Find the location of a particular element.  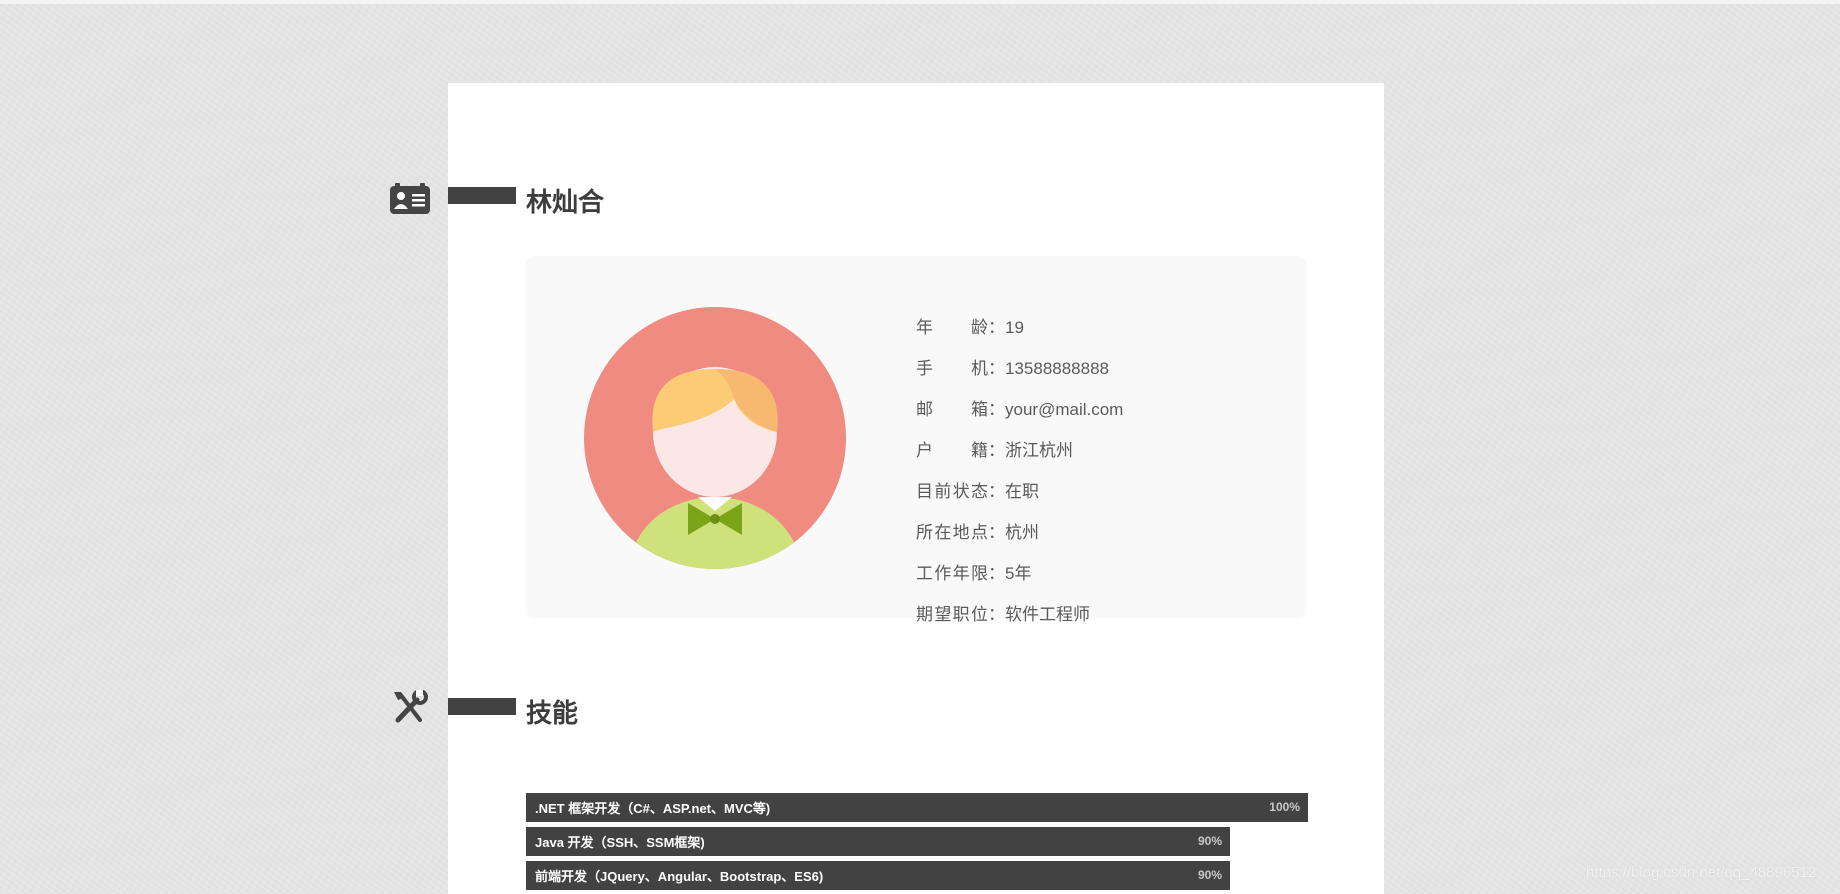

info-label: 邮箱 is located at coordinates (952, 409).